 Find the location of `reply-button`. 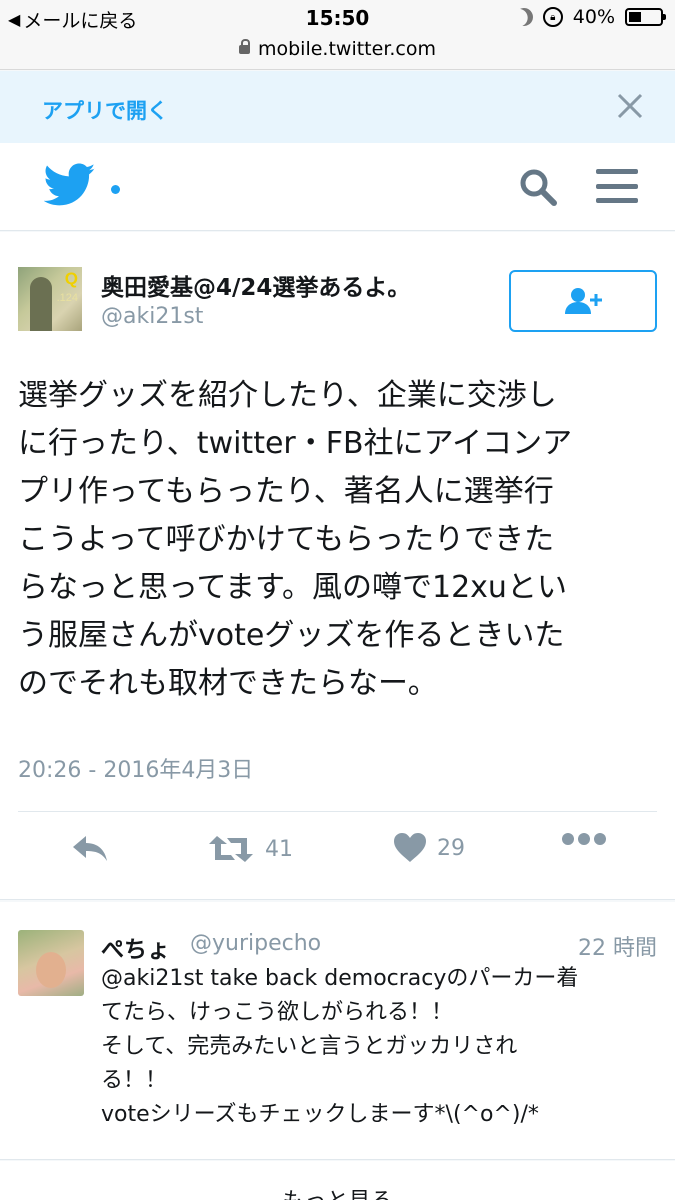

reply-button is located at coordinates (90, 848).